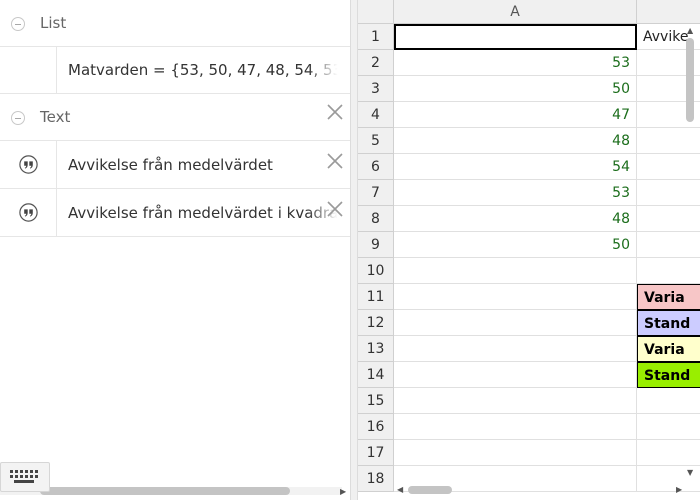 The height and width of the screenshot is (500, 700). I want to click on row-header-9: 9, so click(376, 245).